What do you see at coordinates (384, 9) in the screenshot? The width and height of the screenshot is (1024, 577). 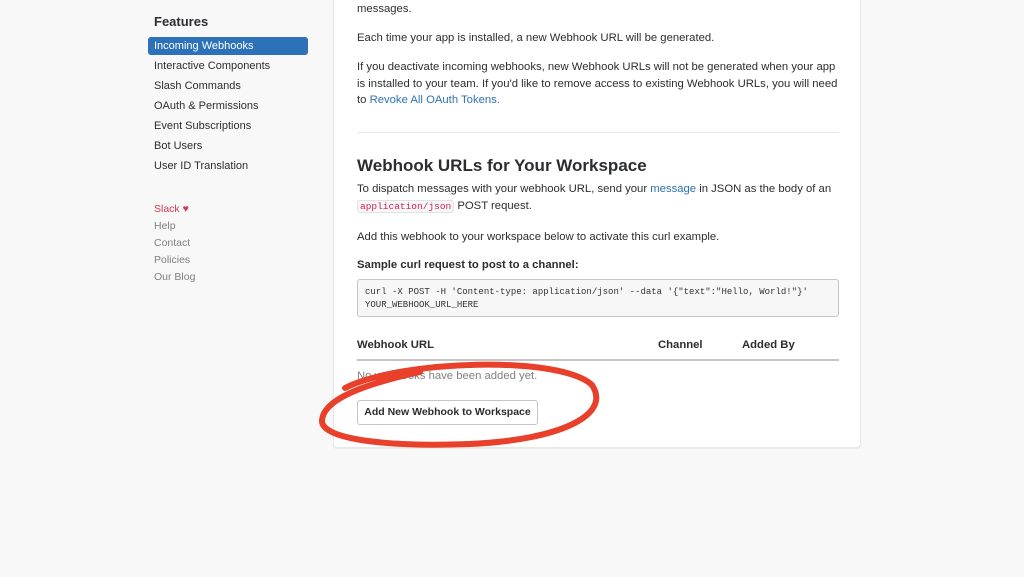 I see `paragraph: messages.` at bounding box center [384, 9].